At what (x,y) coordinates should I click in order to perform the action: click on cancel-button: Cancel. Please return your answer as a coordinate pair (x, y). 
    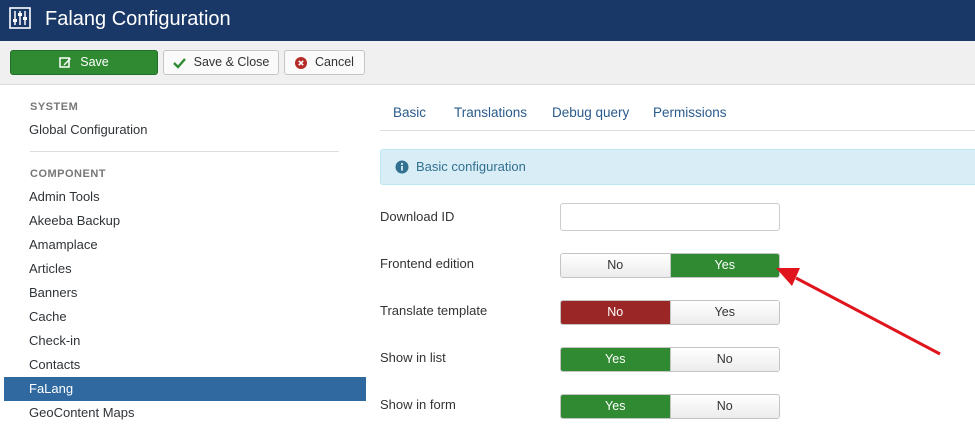
    Looking at the image, I should click on (324, 62).